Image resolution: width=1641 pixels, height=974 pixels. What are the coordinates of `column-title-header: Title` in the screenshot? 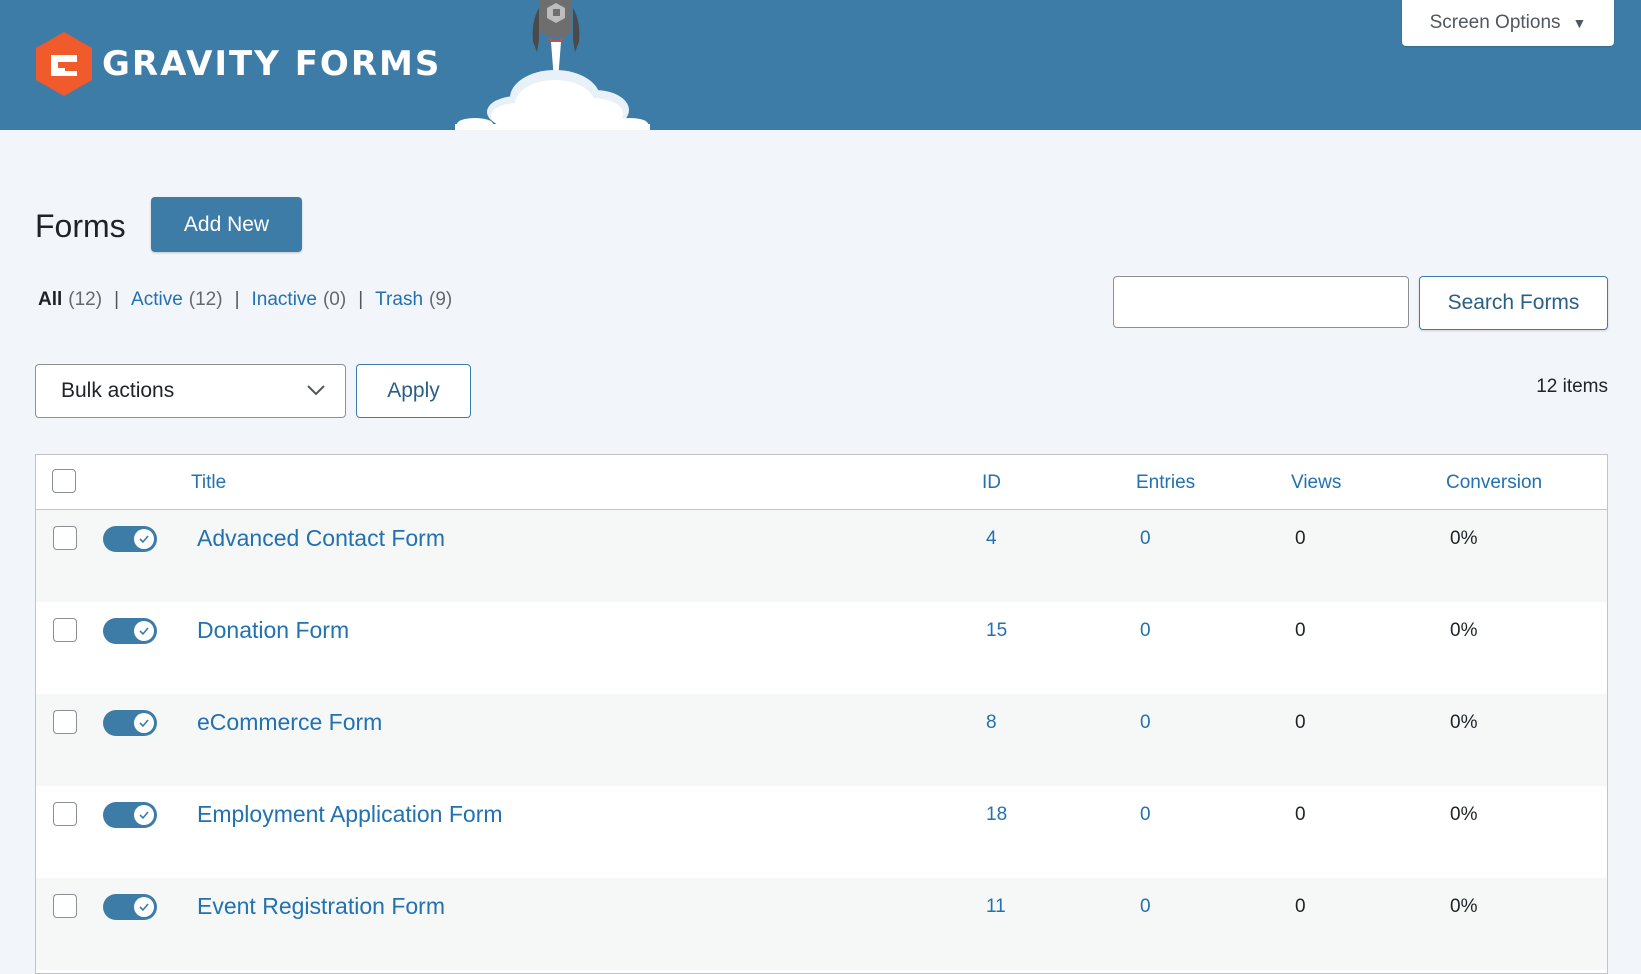 It's located at (208, 483).